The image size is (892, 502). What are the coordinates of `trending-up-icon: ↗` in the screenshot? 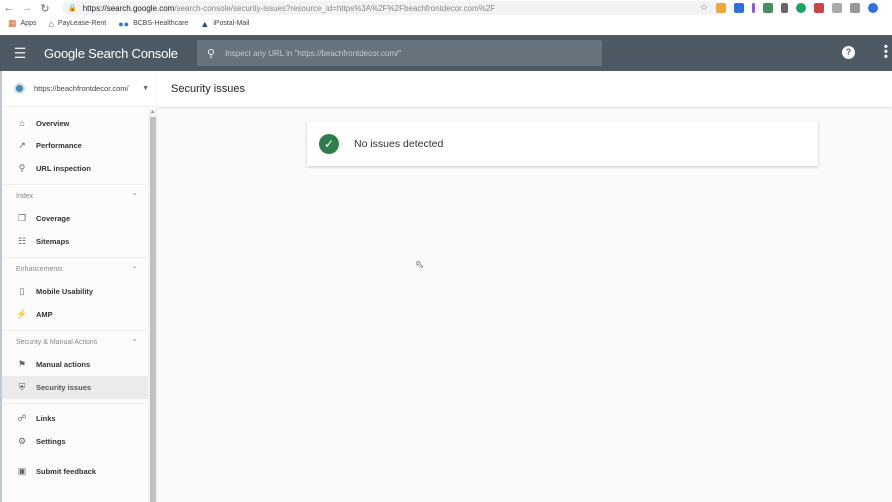 It's located at (22, 145).